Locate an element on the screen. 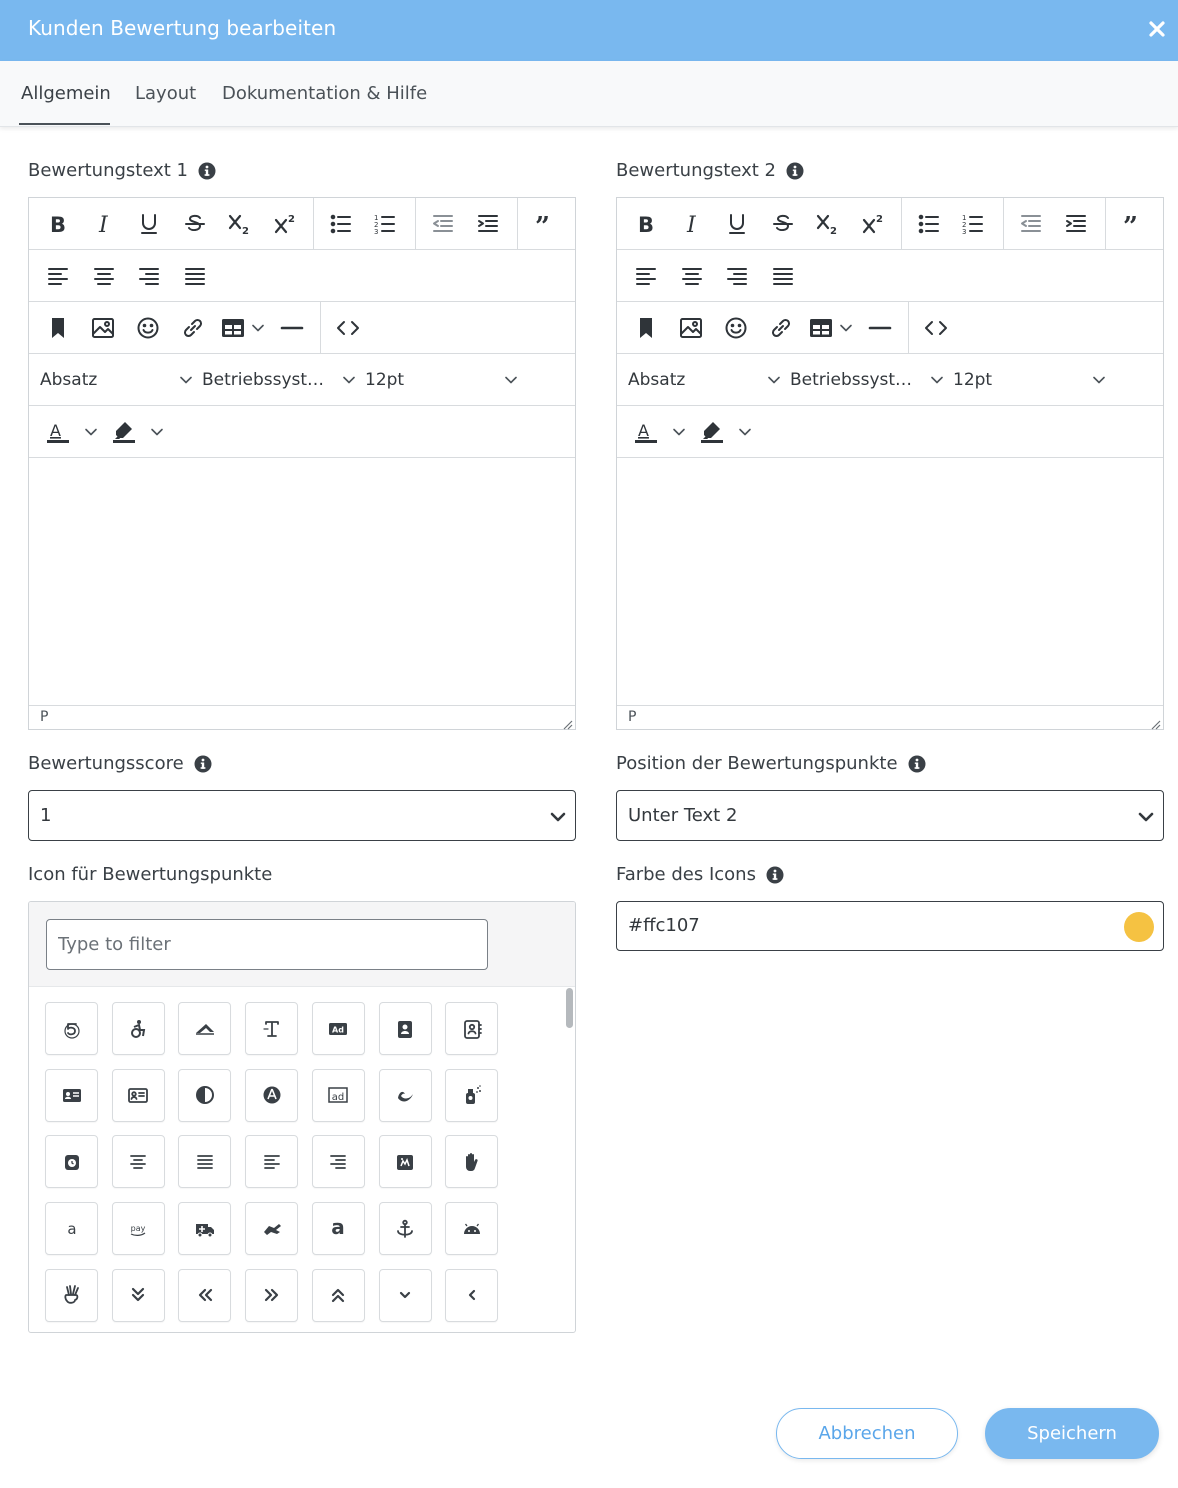 The image size is (1178, 1488). color-swatch is located at coordinates (1139, 927).